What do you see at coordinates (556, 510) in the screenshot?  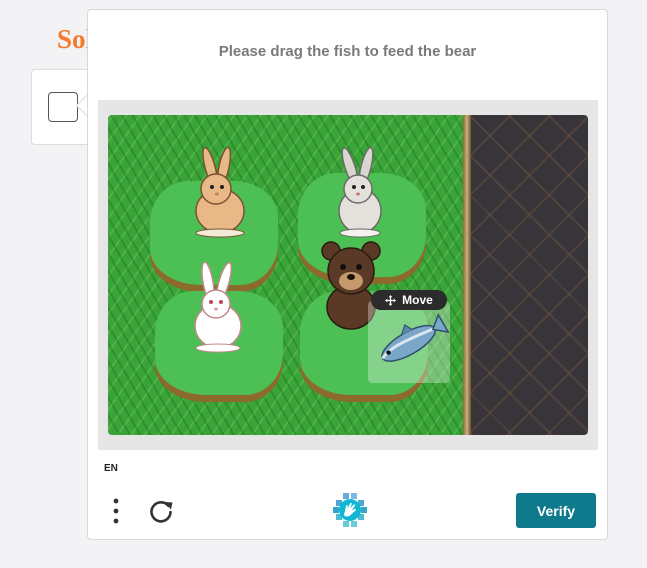 I see `verify-button: Verify` at bounding box center [556, 510].